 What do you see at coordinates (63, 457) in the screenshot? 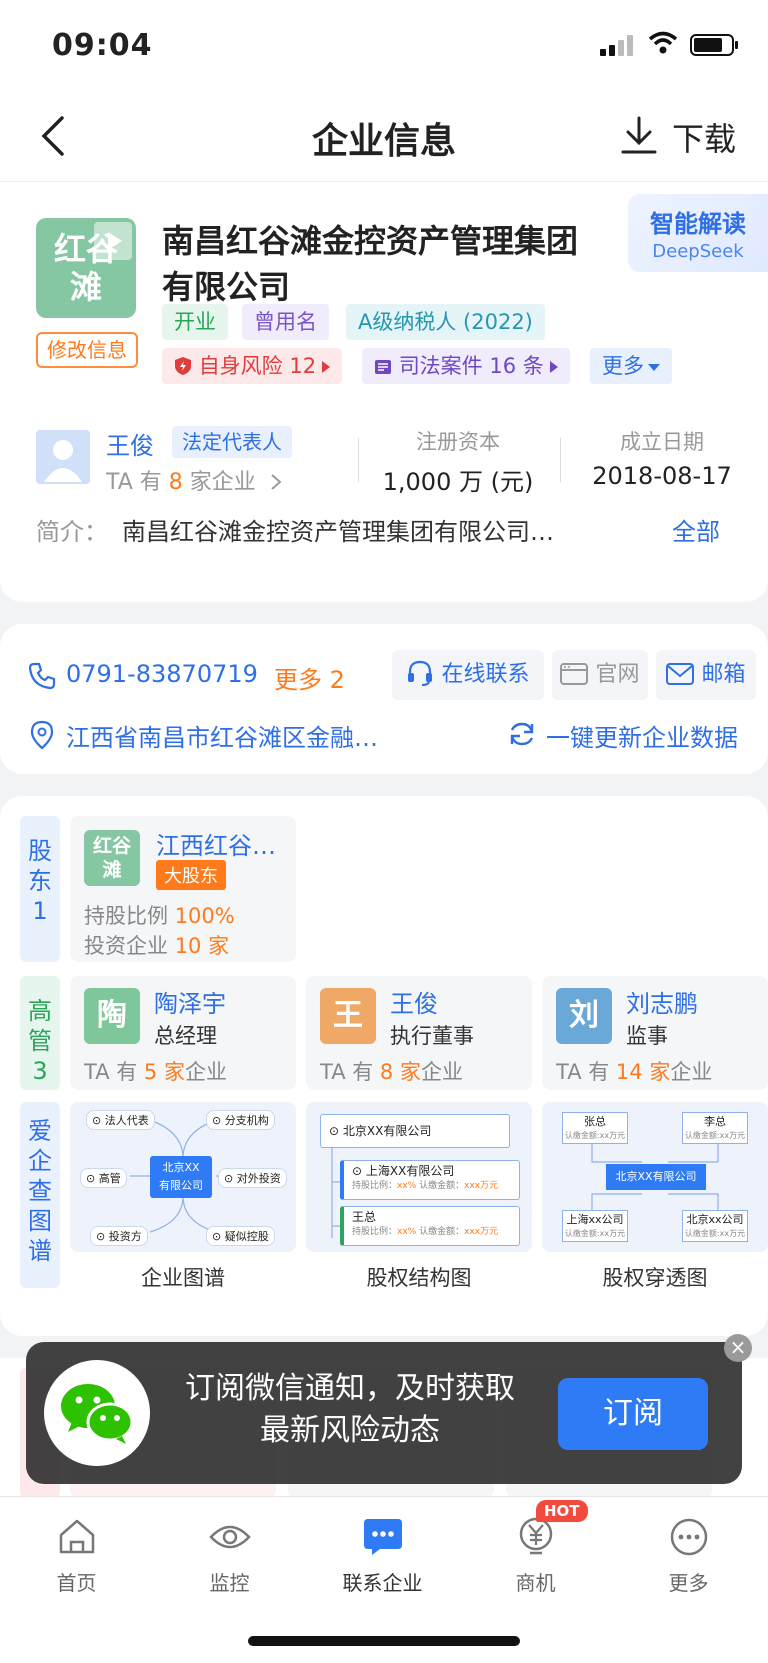
I see `avatar` at bounding box center [63, 457].